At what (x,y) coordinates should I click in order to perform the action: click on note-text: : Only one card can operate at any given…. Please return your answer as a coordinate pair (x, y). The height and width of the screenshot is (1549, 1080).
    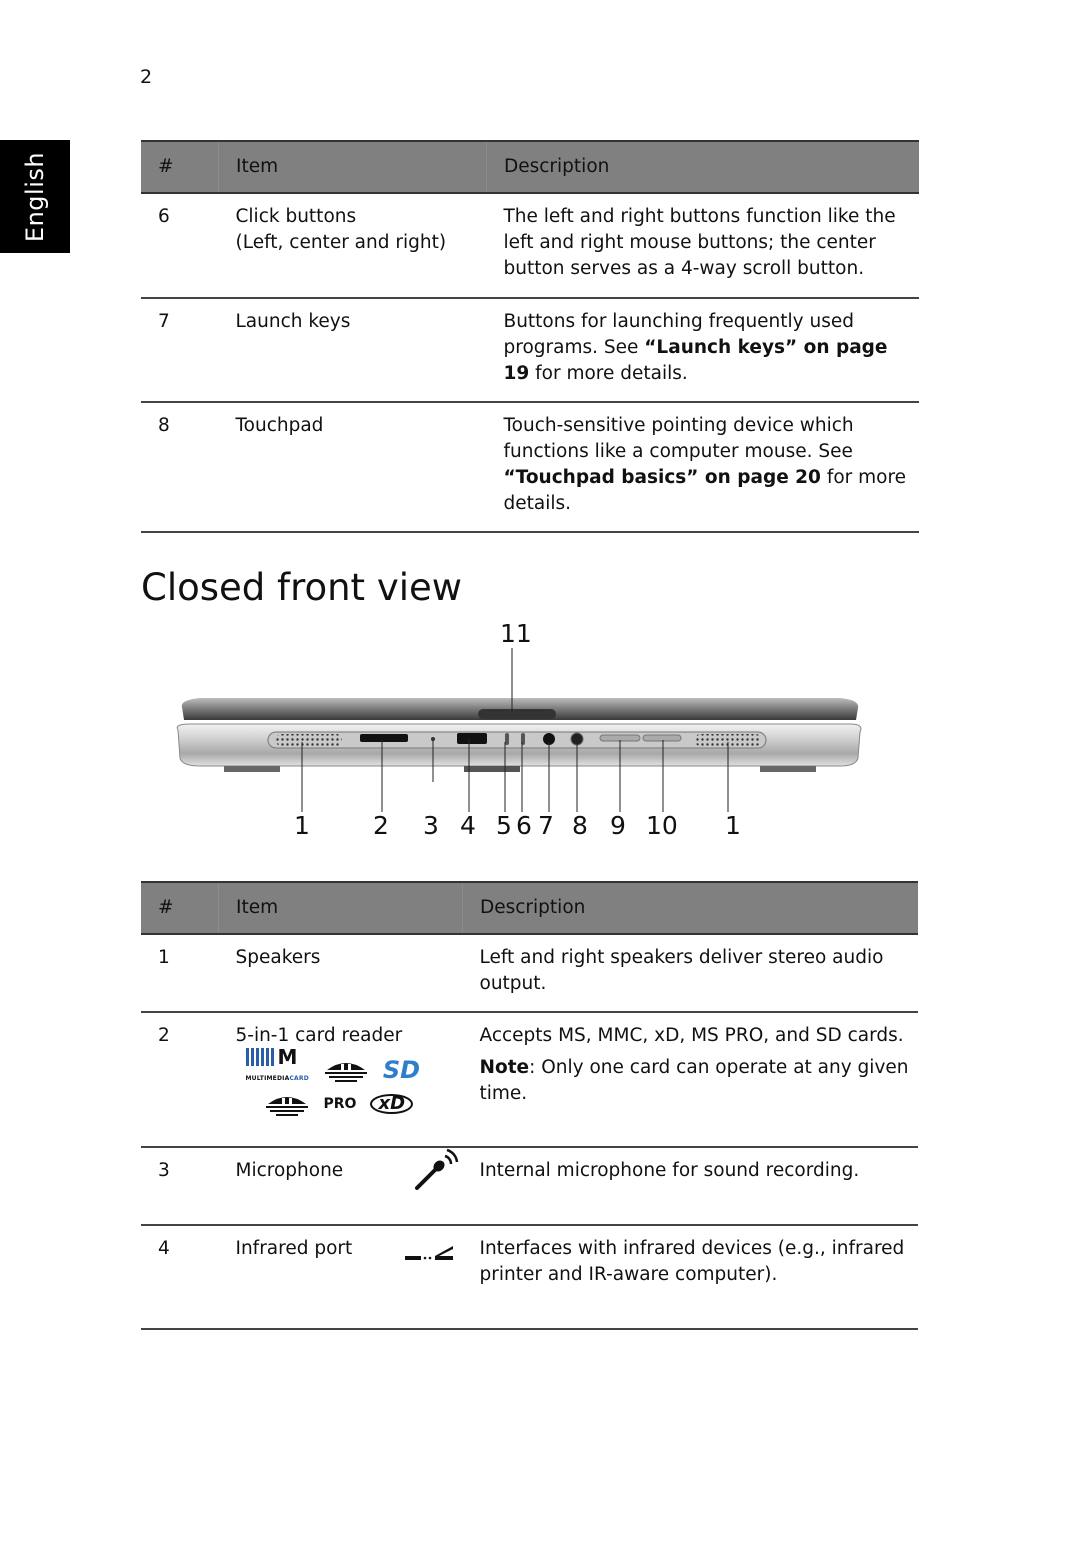
    Looking at the image, I should click on (694, 1080).